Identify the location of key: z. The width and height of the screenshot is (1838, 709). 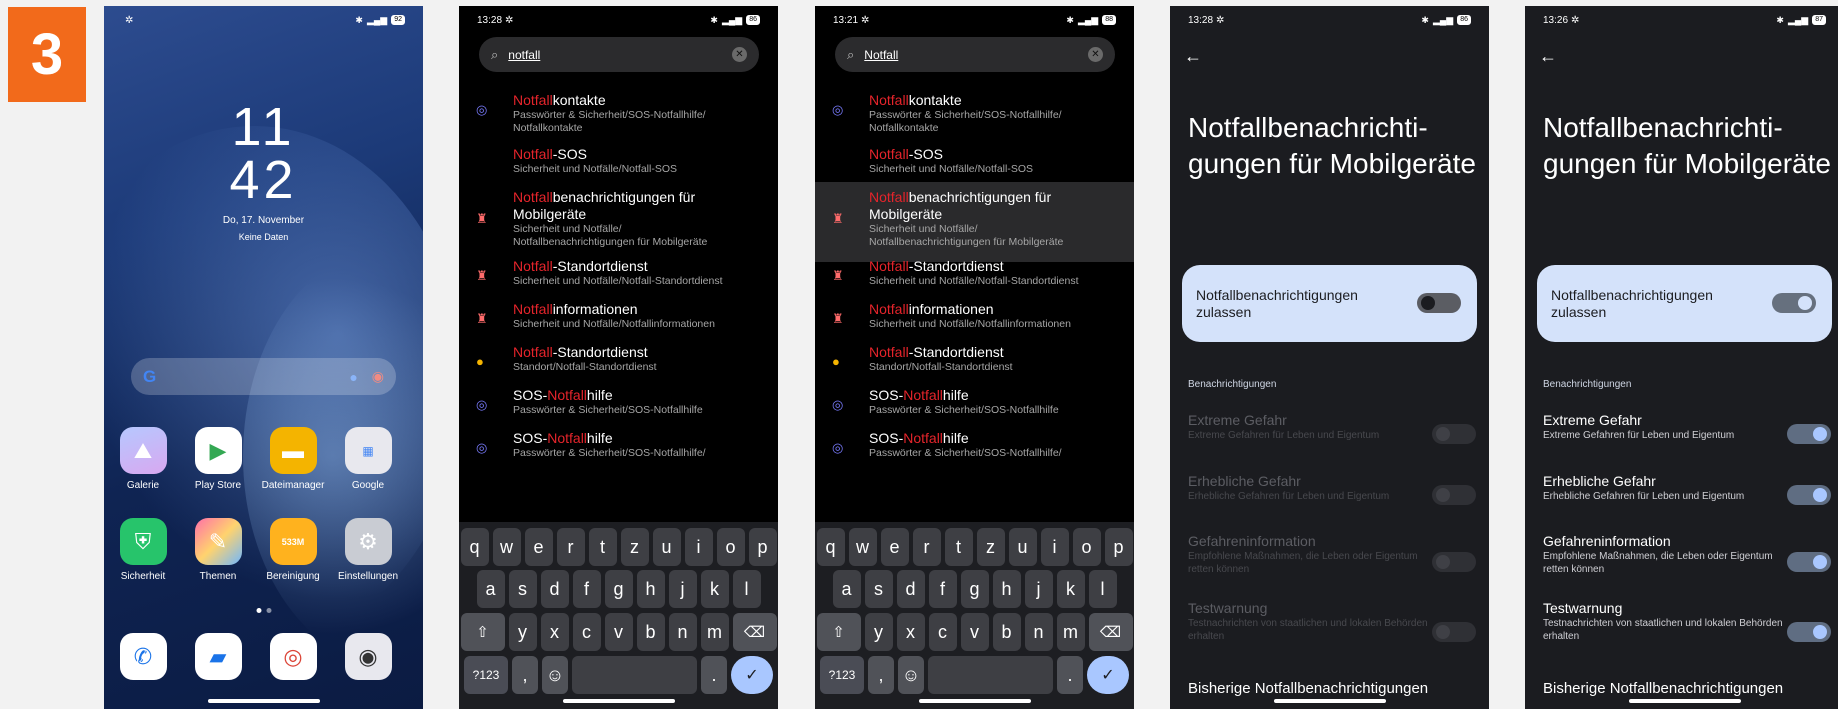
(990, 547).